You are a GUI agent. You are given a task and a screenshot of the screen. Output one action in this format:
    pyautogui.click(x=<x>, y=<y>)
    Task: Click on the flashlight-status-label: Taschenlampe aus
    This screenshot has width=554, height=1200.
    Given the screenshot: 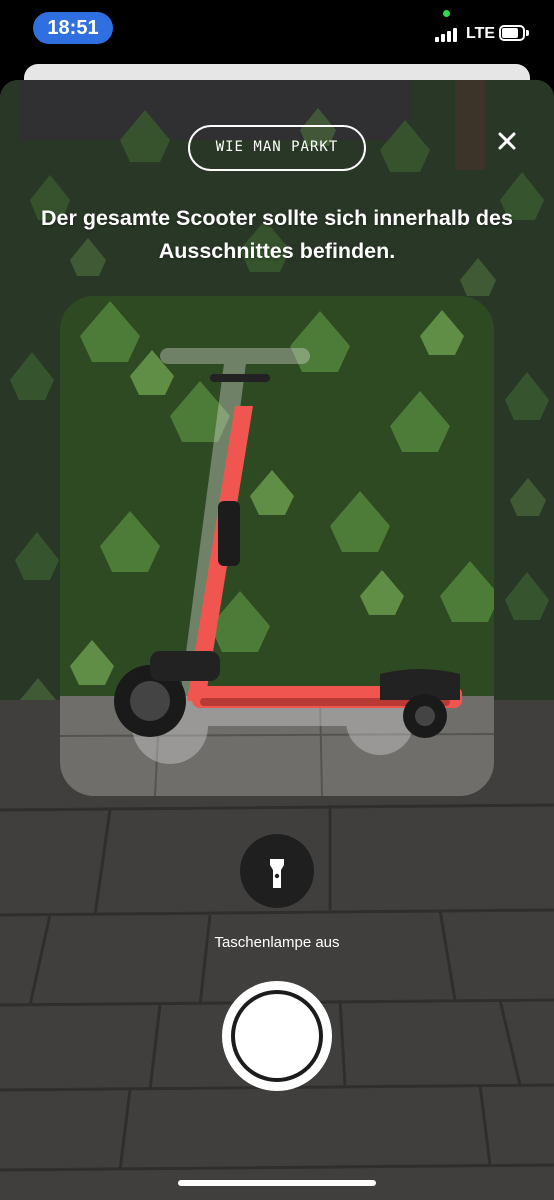 What is the action you would take?
    pyautogui.click(x=277, y=942)
    